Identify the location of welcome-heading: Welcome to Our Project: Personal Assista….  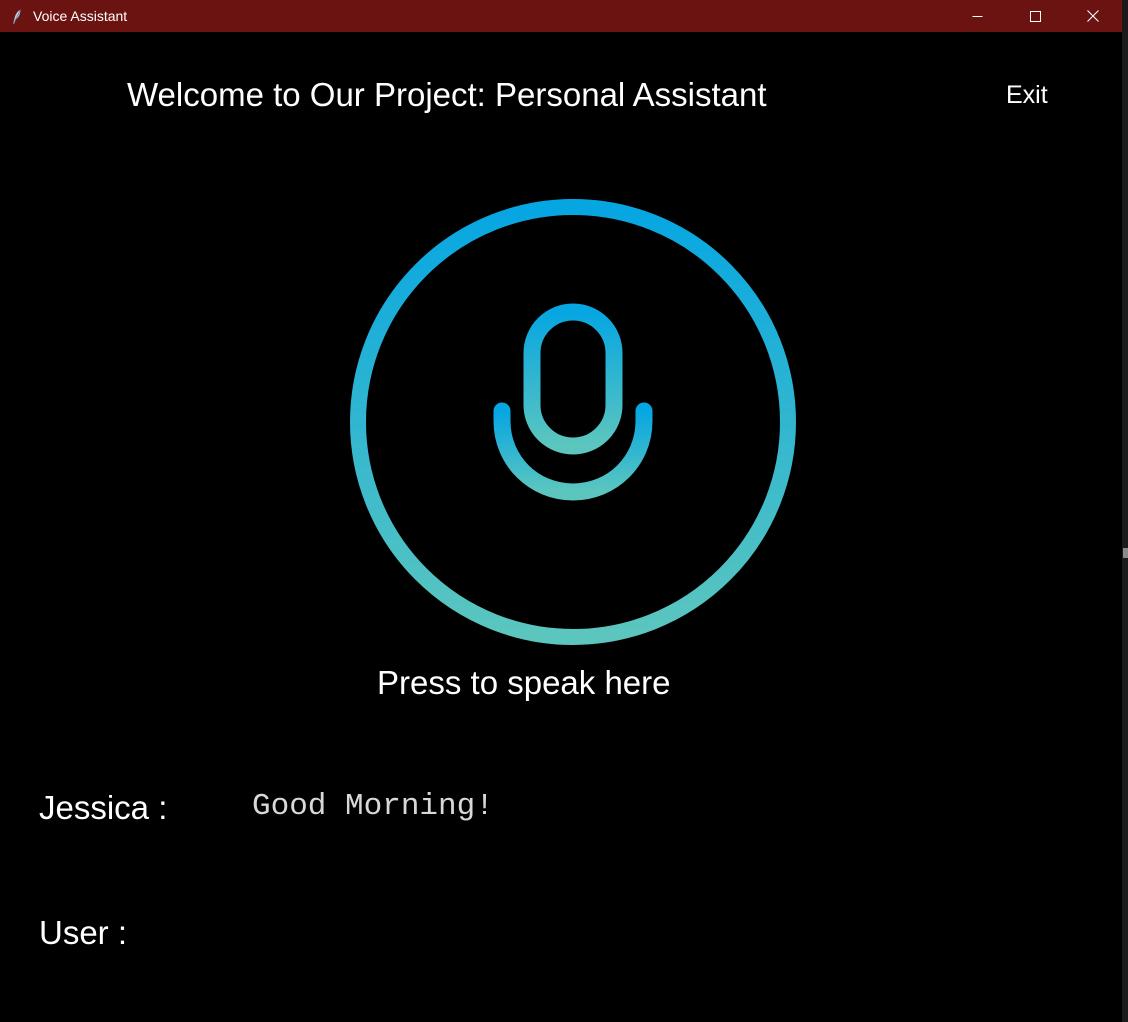
(447, 94).